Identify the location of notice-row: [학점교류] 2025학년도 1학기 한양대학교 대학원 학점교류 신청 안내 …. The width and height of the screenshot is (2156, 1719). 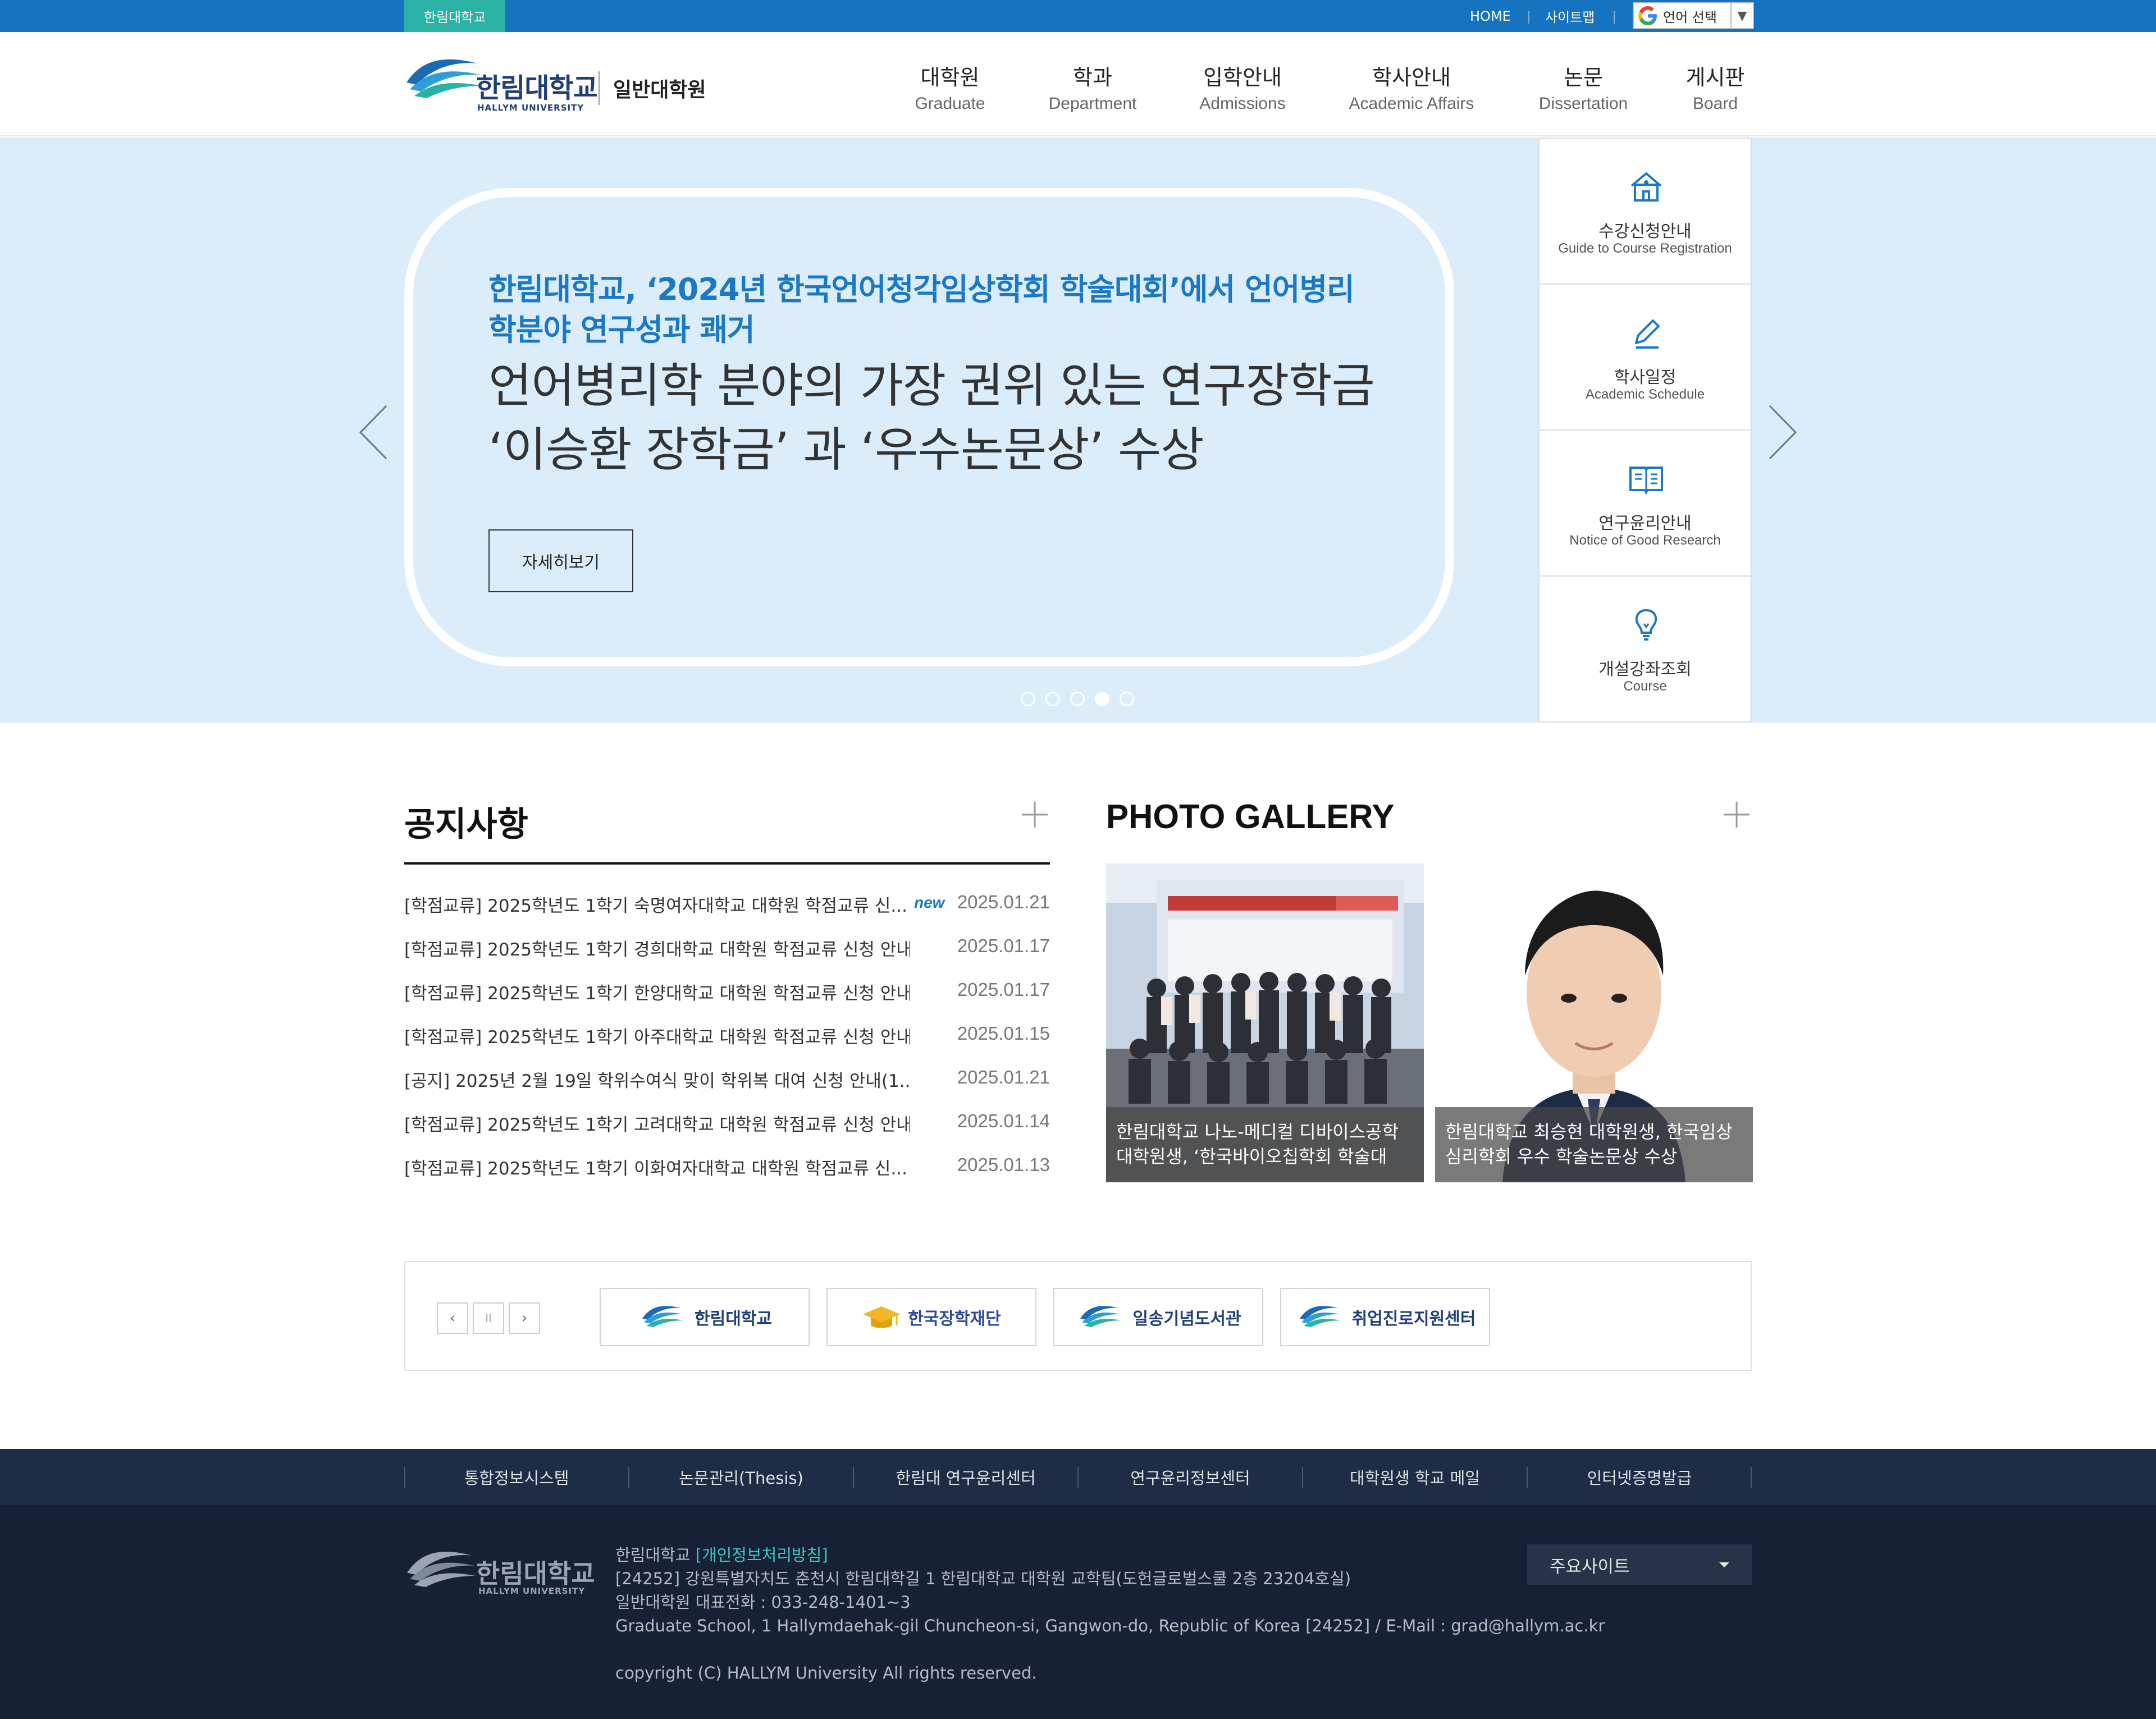
(727, 989).